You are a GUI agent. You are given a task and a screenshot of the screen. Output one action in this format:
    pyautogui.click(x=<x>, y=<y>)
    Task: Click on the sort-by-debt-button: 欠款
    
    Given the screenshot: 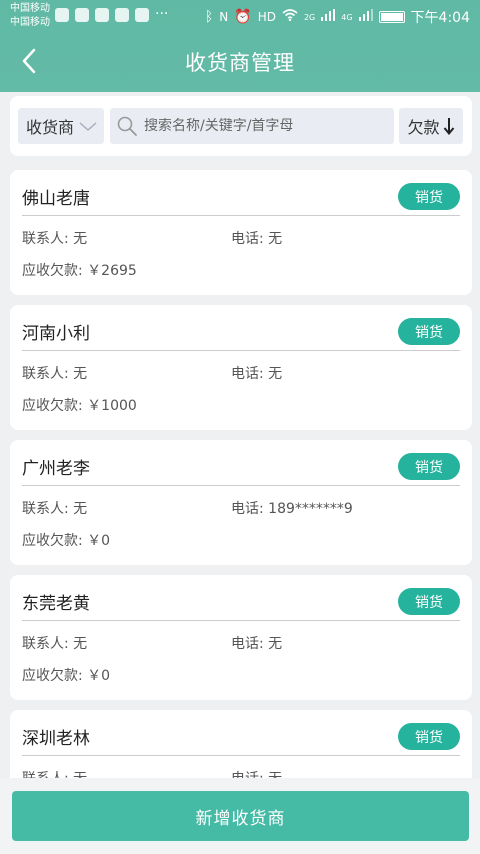 What is the action you would take?
    pyautogui.click(x=431, y=126)
    